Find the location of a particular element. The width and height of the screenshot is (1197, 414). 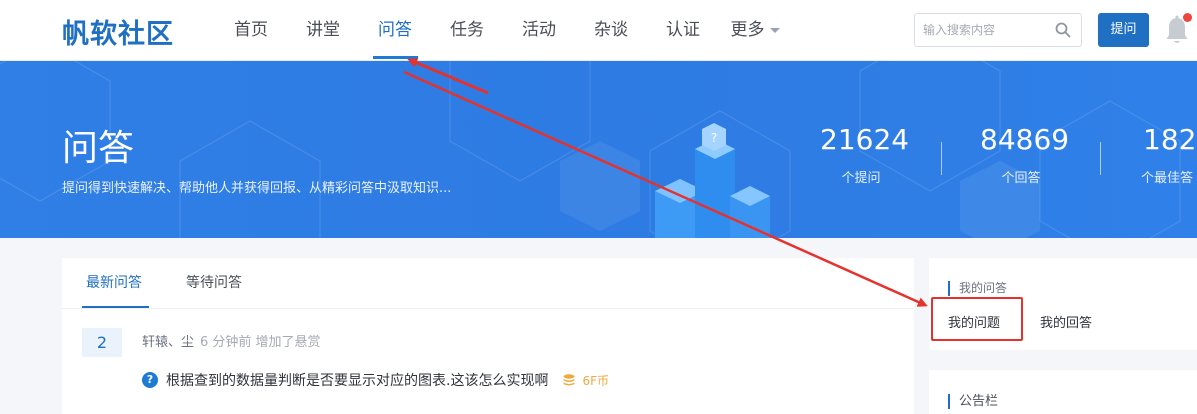

question-item: ? 根据查到的数据量判断是否要显示对应的图表.这该怎么实现啊 6F币 is located at coordinates (375, 380).